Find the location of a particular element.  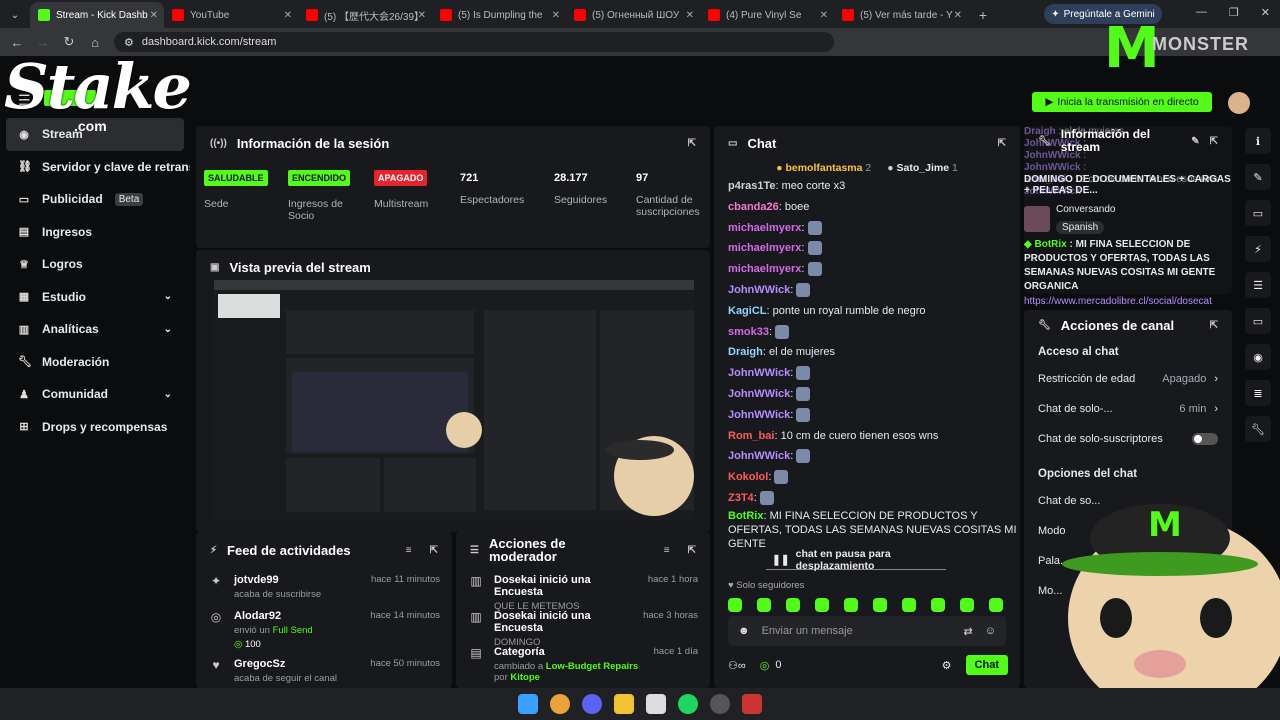

chat-message: KagiCL: ponte un royal rumble de negro is located at coordinates (867, 311).